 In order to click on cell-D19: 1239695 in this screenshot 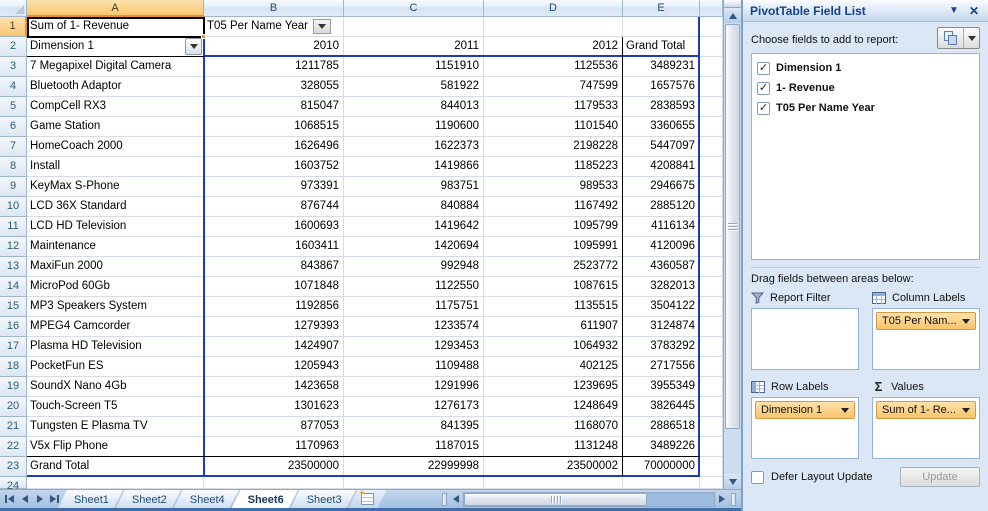, I will do `click(553, 387)`.